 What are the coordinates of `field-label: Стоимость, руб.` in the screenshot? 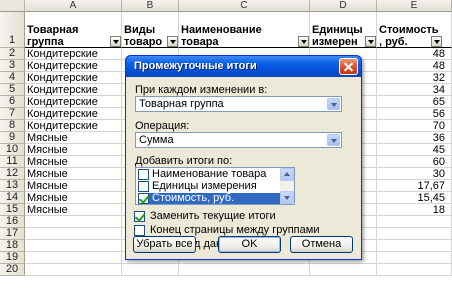 It's located at (193, 198).